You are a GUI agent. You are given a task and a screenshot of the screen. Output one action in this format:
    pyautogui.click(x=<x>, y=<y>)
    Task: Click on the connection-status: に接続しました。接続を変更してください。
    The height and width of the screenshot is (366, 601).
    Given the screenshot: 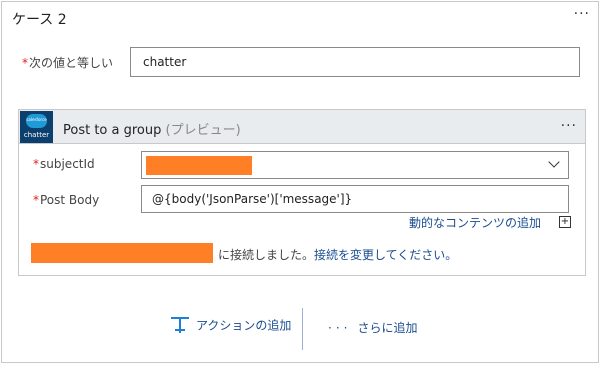 What is the action you would take?
    pyautogui.click(x=337, y=254)
    